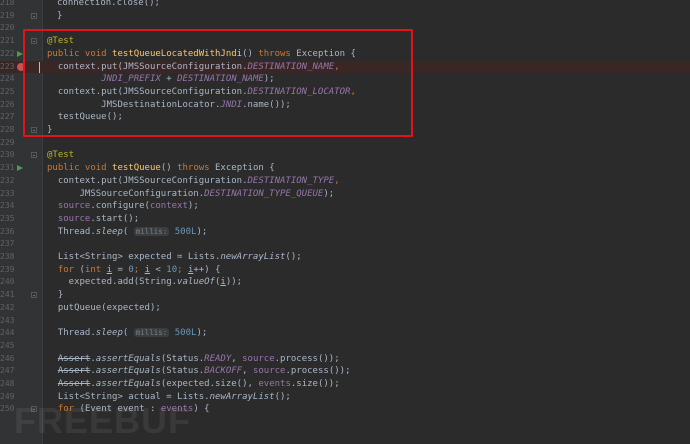 The width and height of the screenshot is (690, 444). I want to click on line-number: 249, so click(7, 396).